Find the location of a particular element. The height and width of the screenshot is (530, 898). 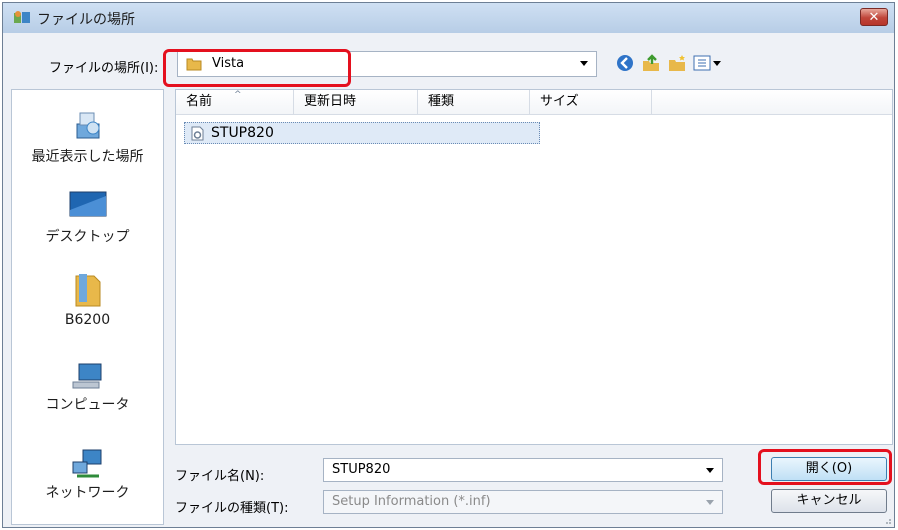

desktop-icon is located at coordinates (87, 204).